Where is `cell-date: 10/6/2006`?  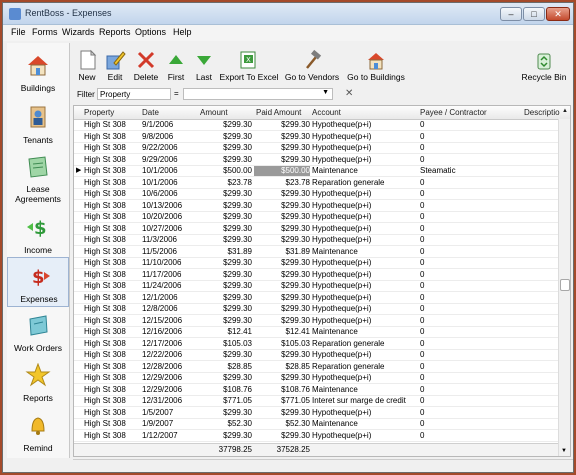
cell-date: 10/6/2006 is located at coordinates (169, 194).